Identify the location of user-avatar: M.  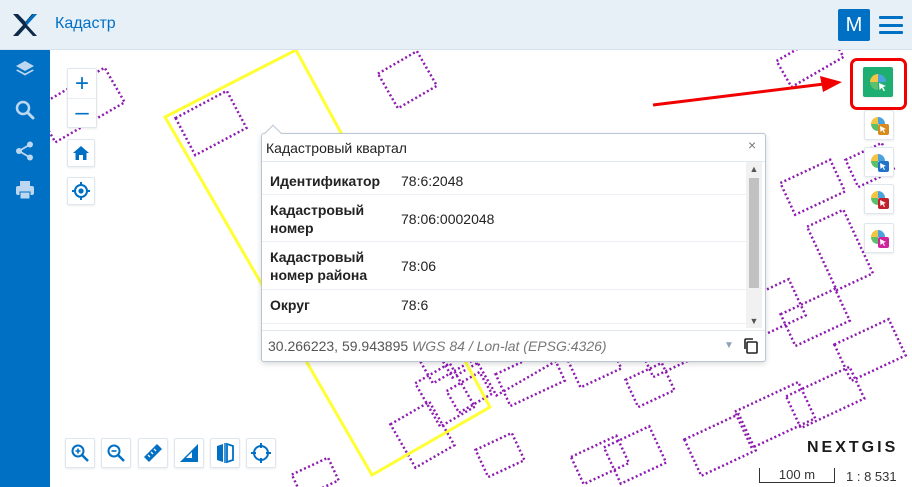
(854, 25).